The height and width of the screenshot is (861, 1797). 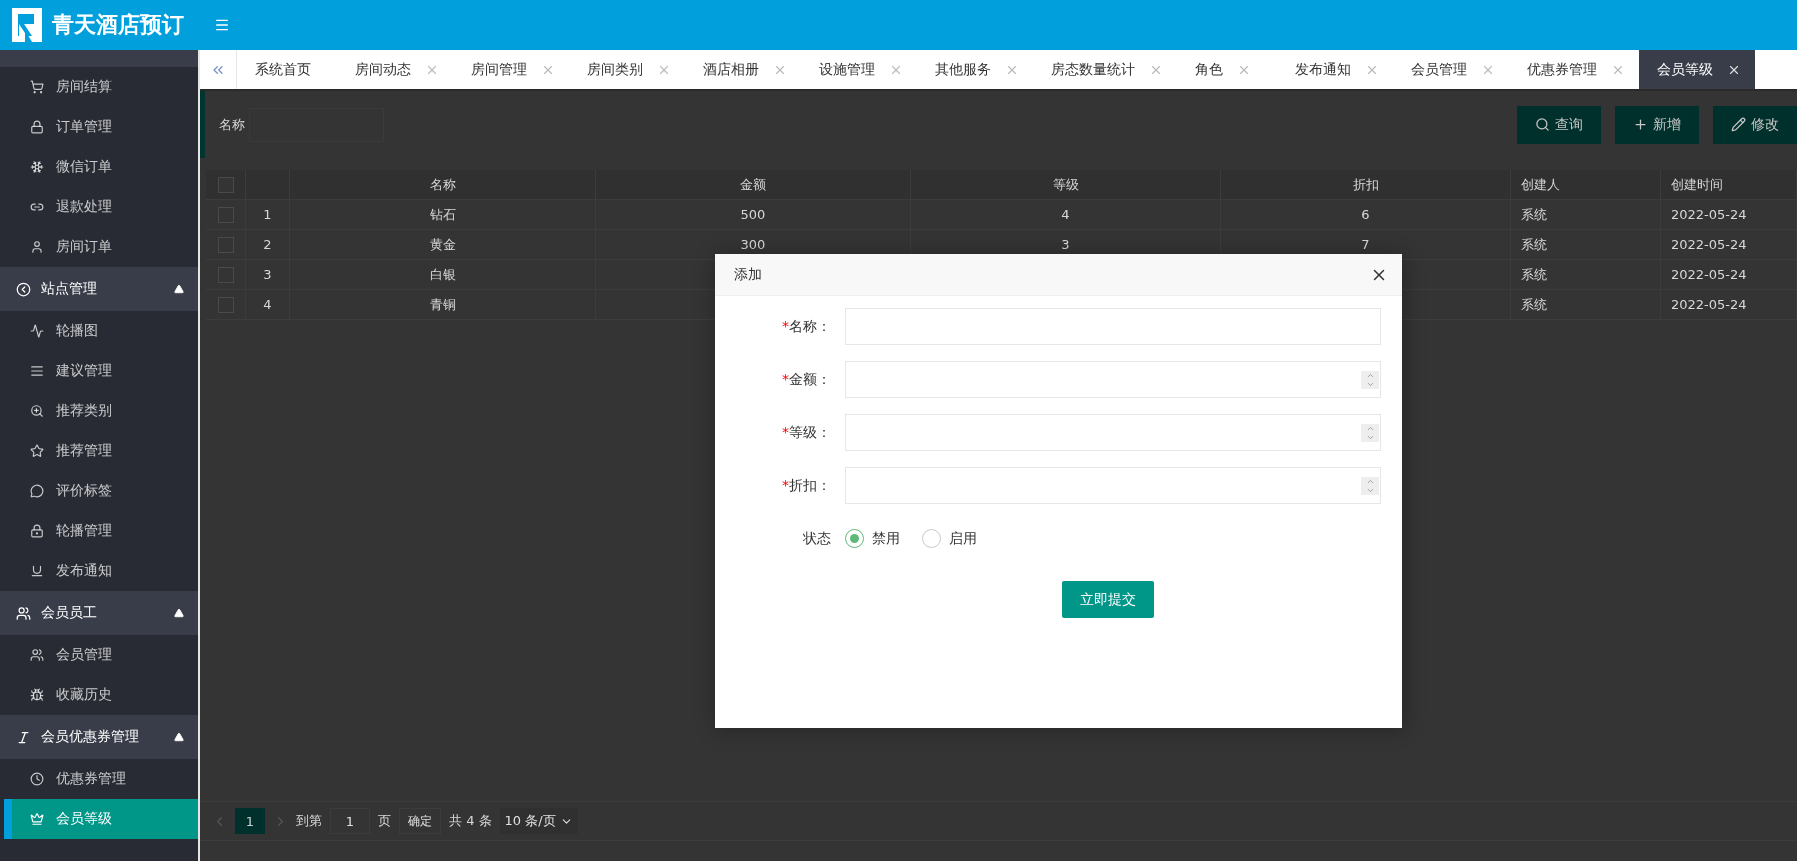 I want to click on checkbox, so click(x=225, y=184).